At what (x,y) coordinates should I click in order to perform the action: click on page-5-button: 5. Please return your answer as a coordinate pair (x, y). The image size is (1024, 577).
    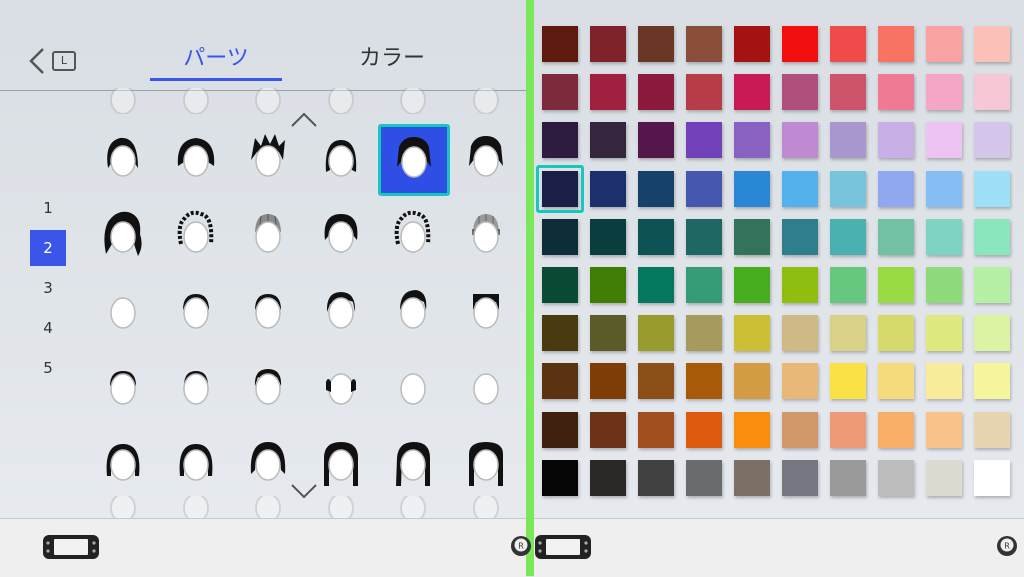
    Looking at the image, I should click on (48, 368).